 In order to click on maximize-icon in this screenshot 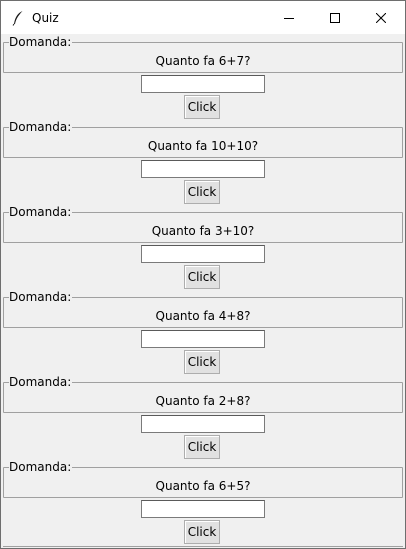, I will do `click(335, 17)`.